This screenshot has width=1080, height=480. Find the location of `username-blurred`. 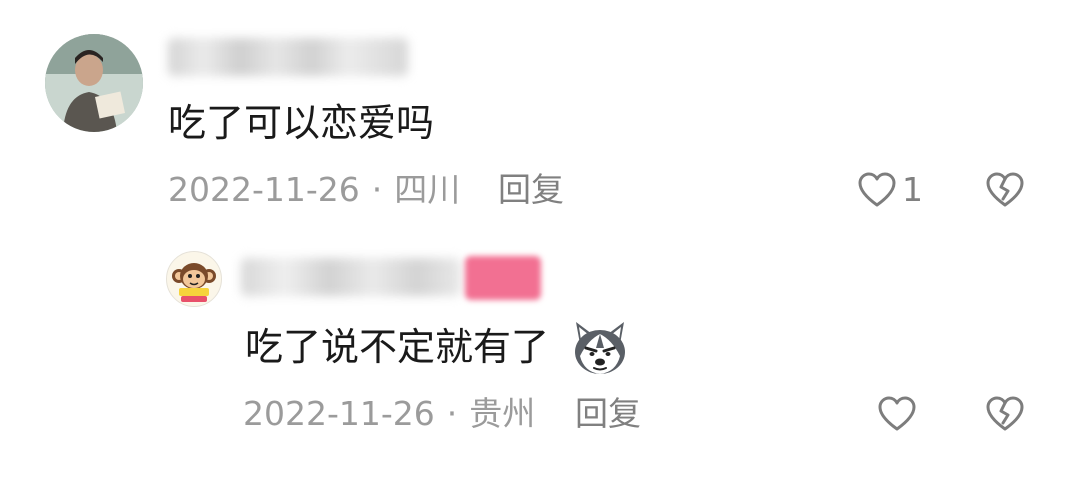

username-blurred is located at coordinates (288, 57).